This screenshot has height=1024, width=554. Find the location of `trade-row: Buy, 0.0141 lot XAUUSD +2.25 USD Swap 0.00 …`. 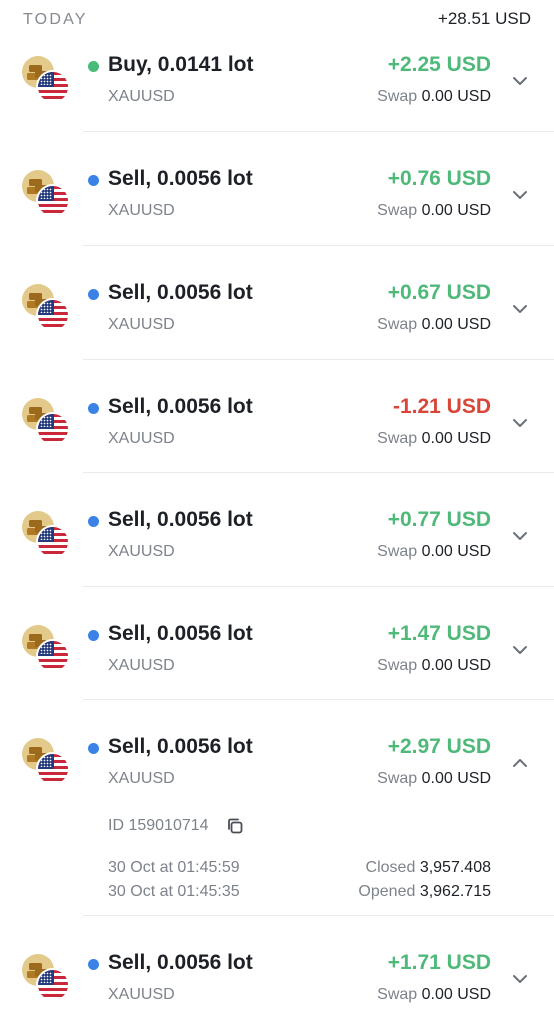

trade-row: Buy, 0.0141 lot XAUUSD +2.25 USD Swap 0.00 … is located at coordinates (277, 85).